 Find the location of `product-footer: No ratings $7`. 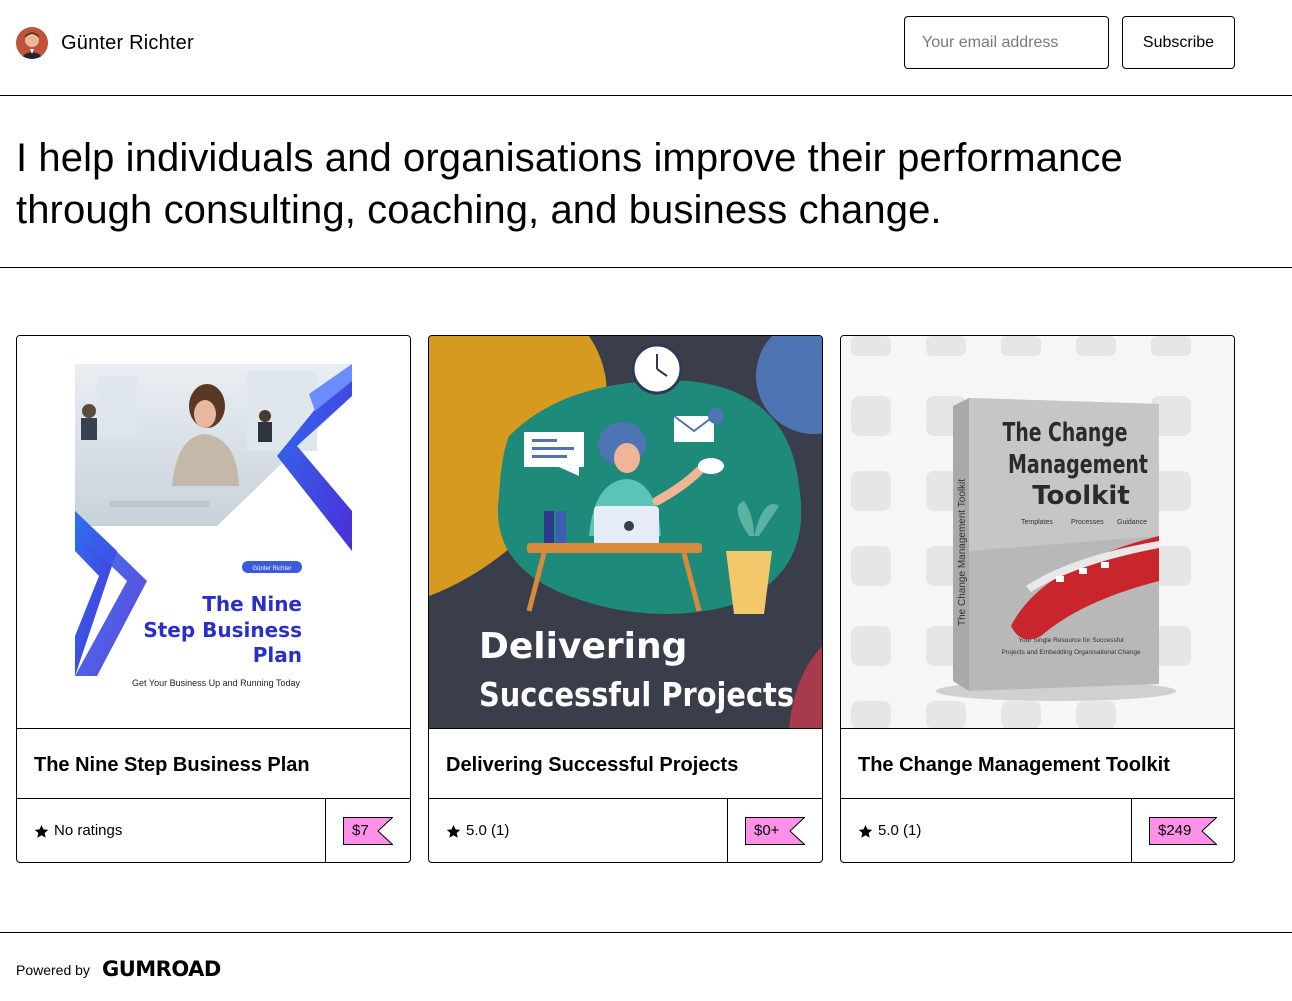

product-footer: No ratings $7 is located at coordinates (213, 830).